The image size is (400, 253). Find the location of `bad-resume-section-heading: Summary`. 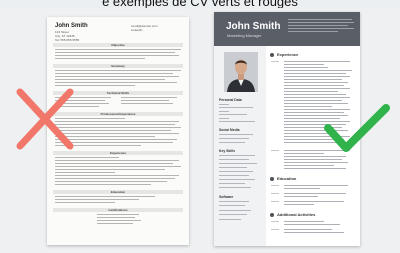

bad-resume-section-heading: Summary is located at coordinates (118, 66).